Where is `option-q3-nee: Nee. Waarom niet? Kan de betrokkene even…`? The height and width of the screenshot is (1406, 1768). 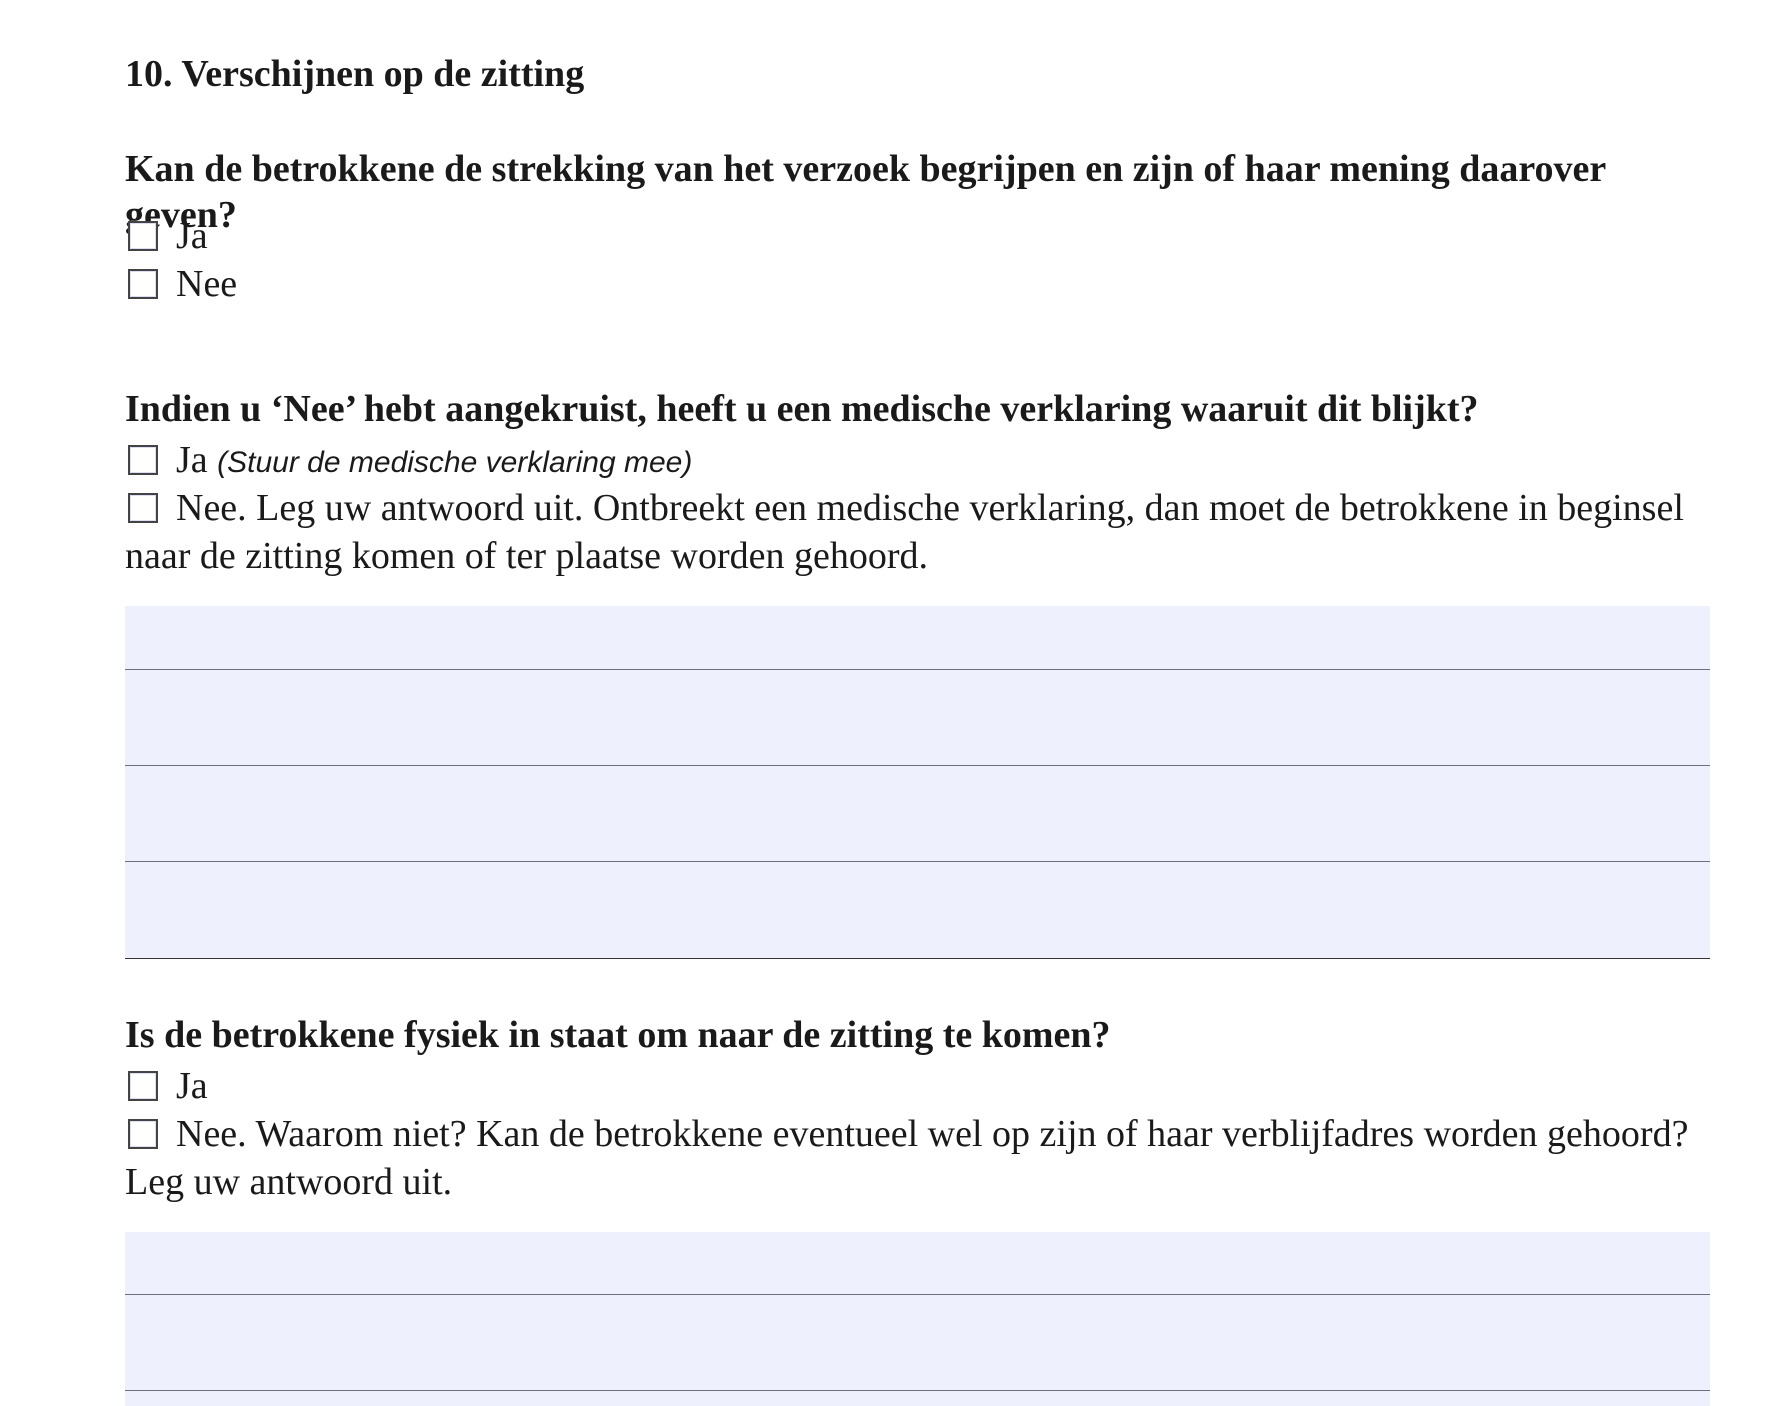 option-q3-nee: Nee. Waarom niet? Kan de betrokkene even… is located at coordinates (917, 1158).